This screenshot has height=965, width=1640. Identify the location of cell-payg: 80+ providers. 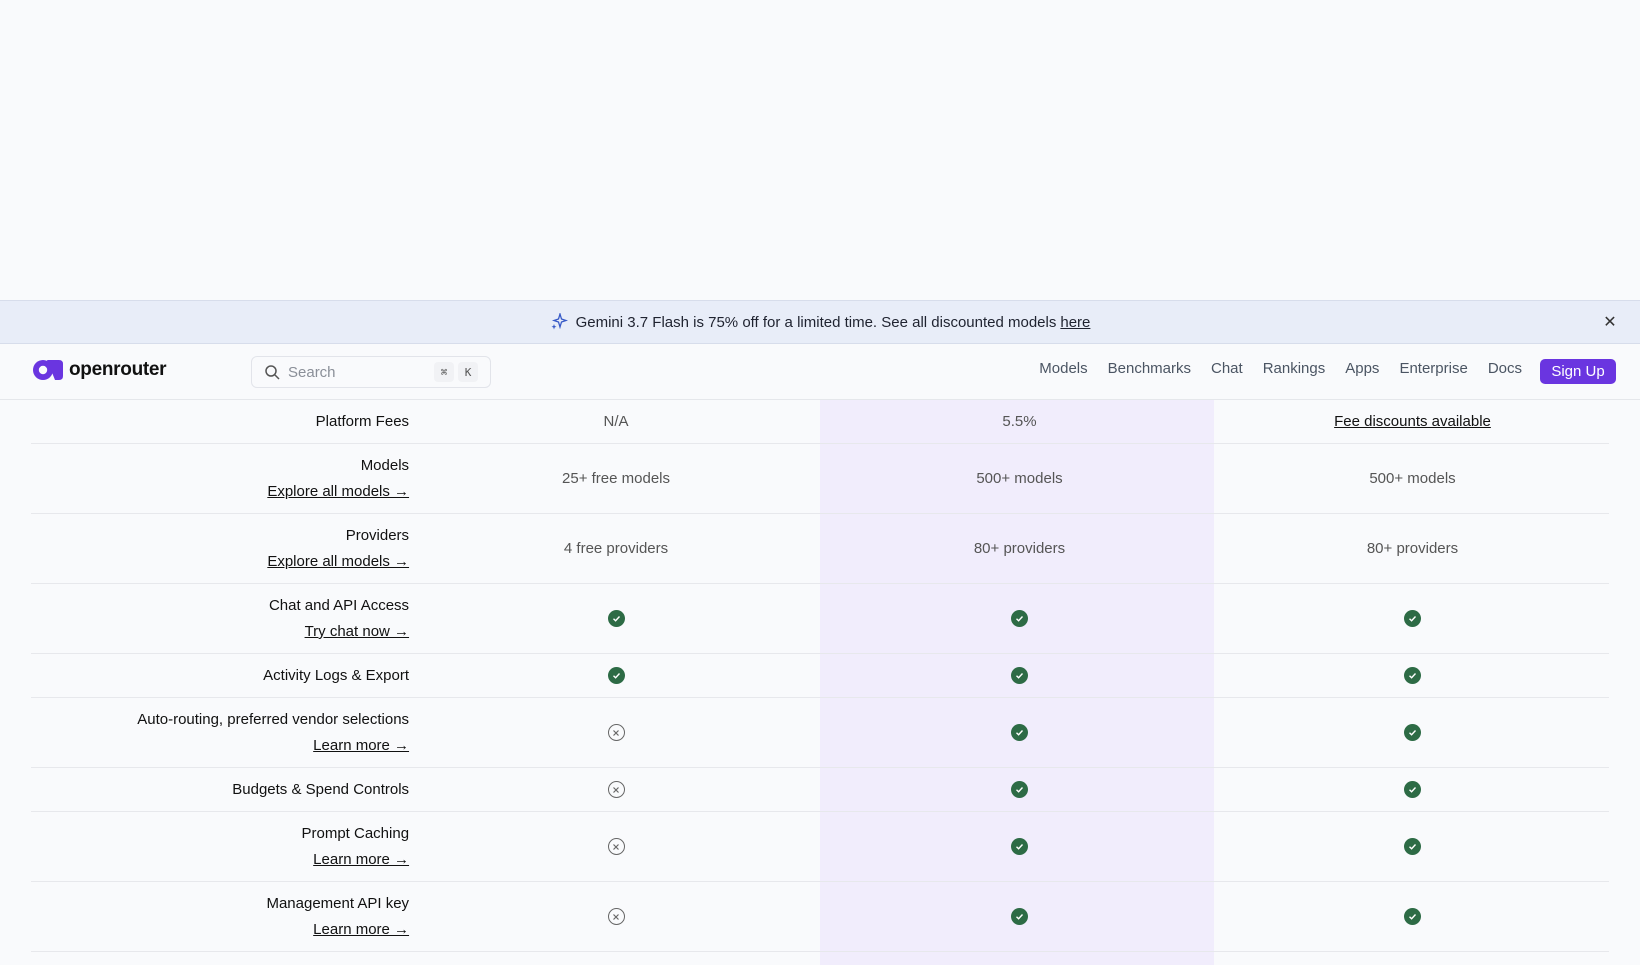
(1019, 548).